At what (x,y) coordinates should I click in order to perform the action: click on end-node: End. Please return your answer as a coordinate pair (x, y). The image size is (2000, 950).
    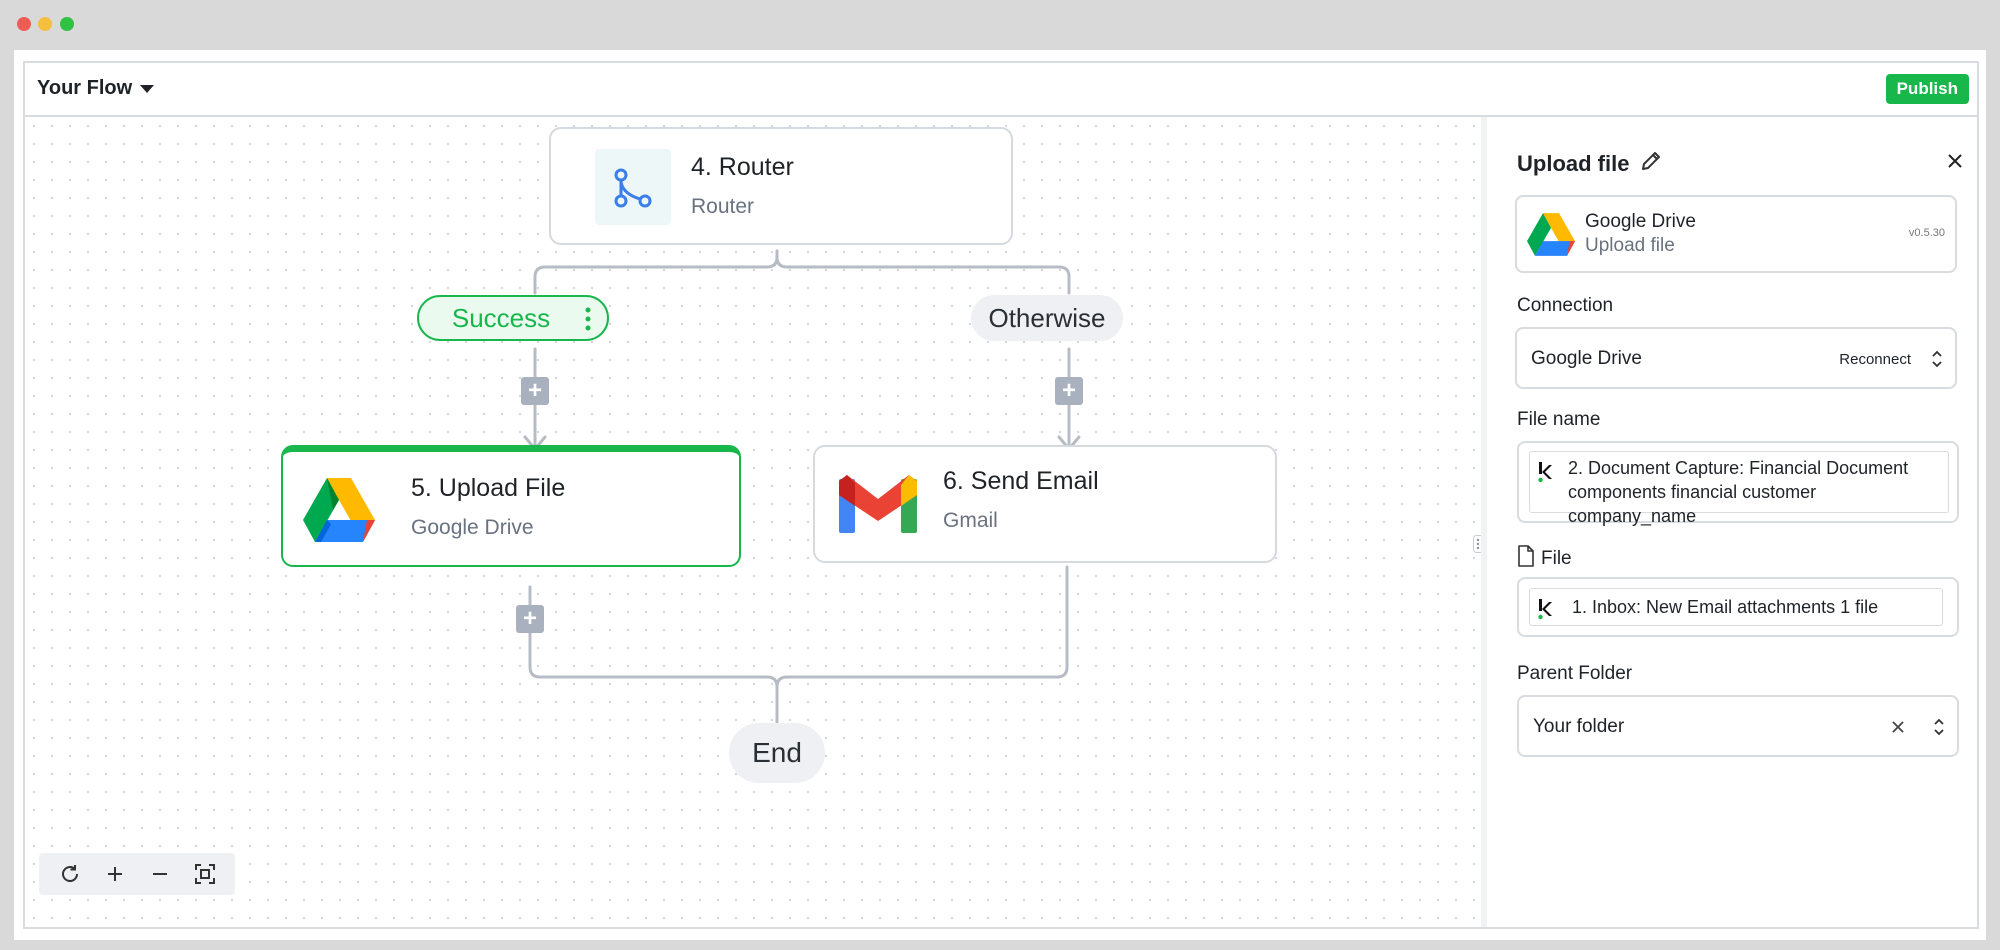
    Looking at the image, I should click on (777, 753).